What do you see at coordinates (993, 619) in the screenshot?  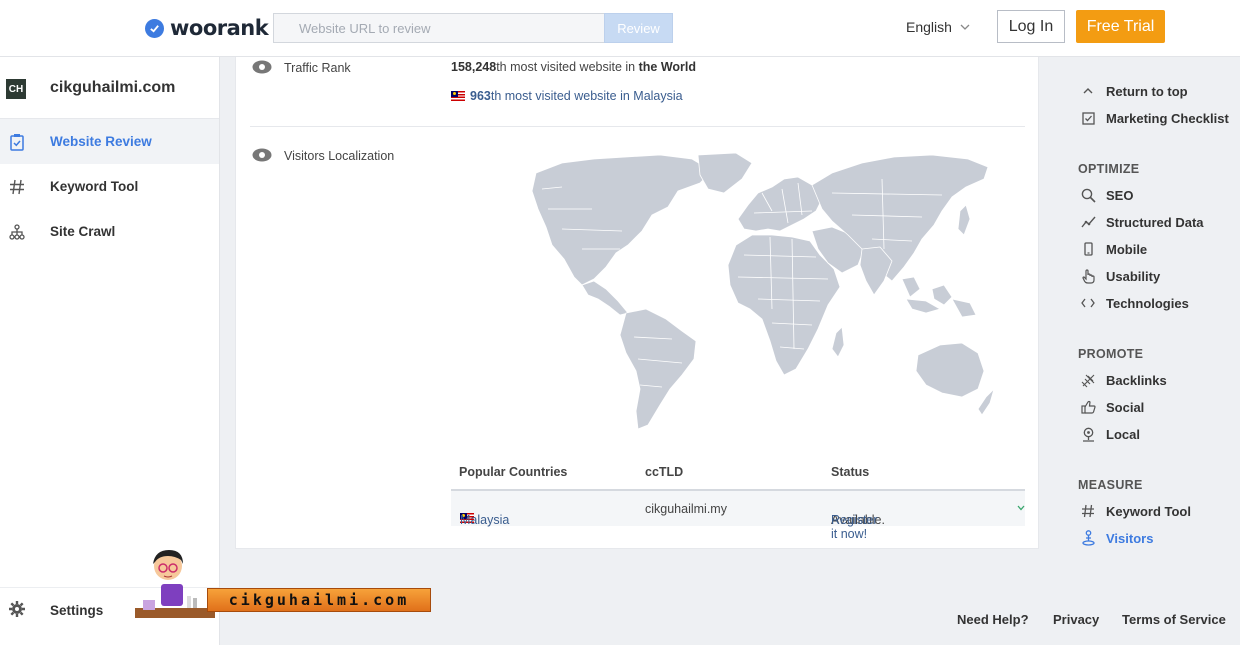 I see `need-help-link: Need Help?` at bounding box center [993, 619].